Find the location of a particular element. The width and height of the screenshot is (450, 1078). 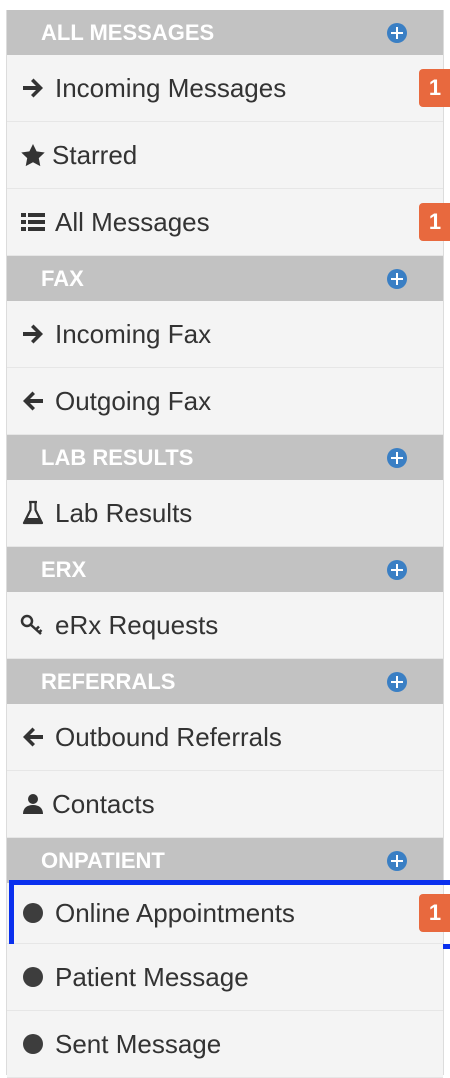

key-icon is located at coordinates (33, 625).